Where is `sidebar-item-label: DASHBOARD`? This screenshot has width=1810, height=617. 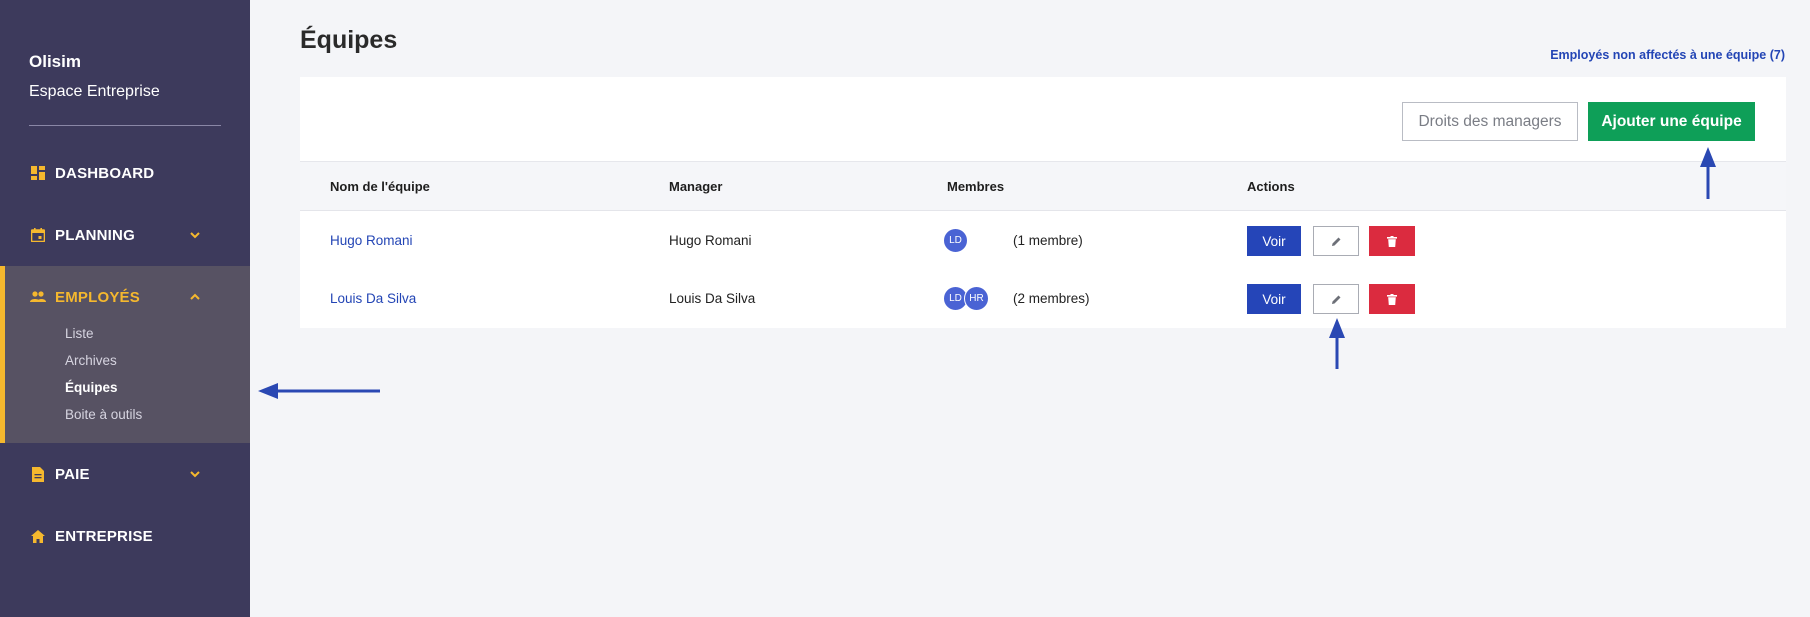 sidebar-item-label: DASHBOARD is located at coordinates (105, 173).